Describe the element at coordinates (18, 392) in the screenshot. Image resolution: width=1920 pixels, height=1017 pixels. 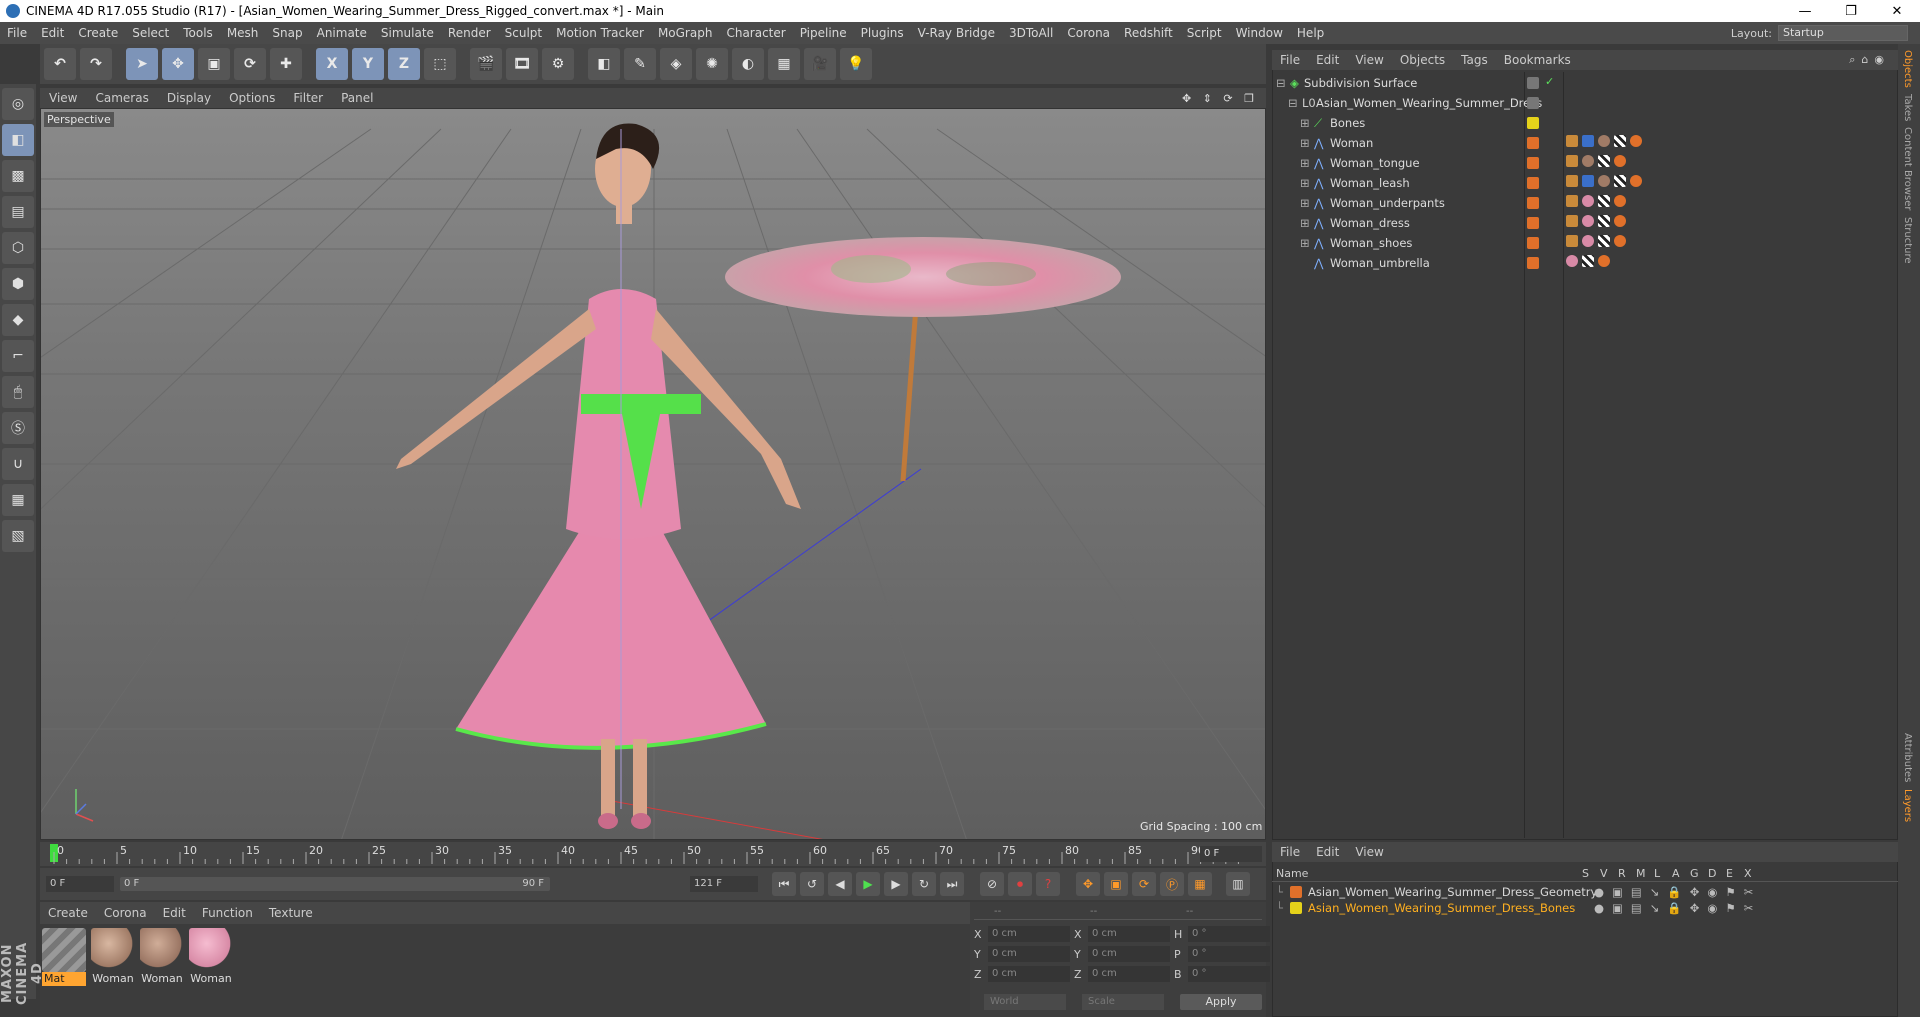
I see `tweak-mode-icon: 🖱` at that location.